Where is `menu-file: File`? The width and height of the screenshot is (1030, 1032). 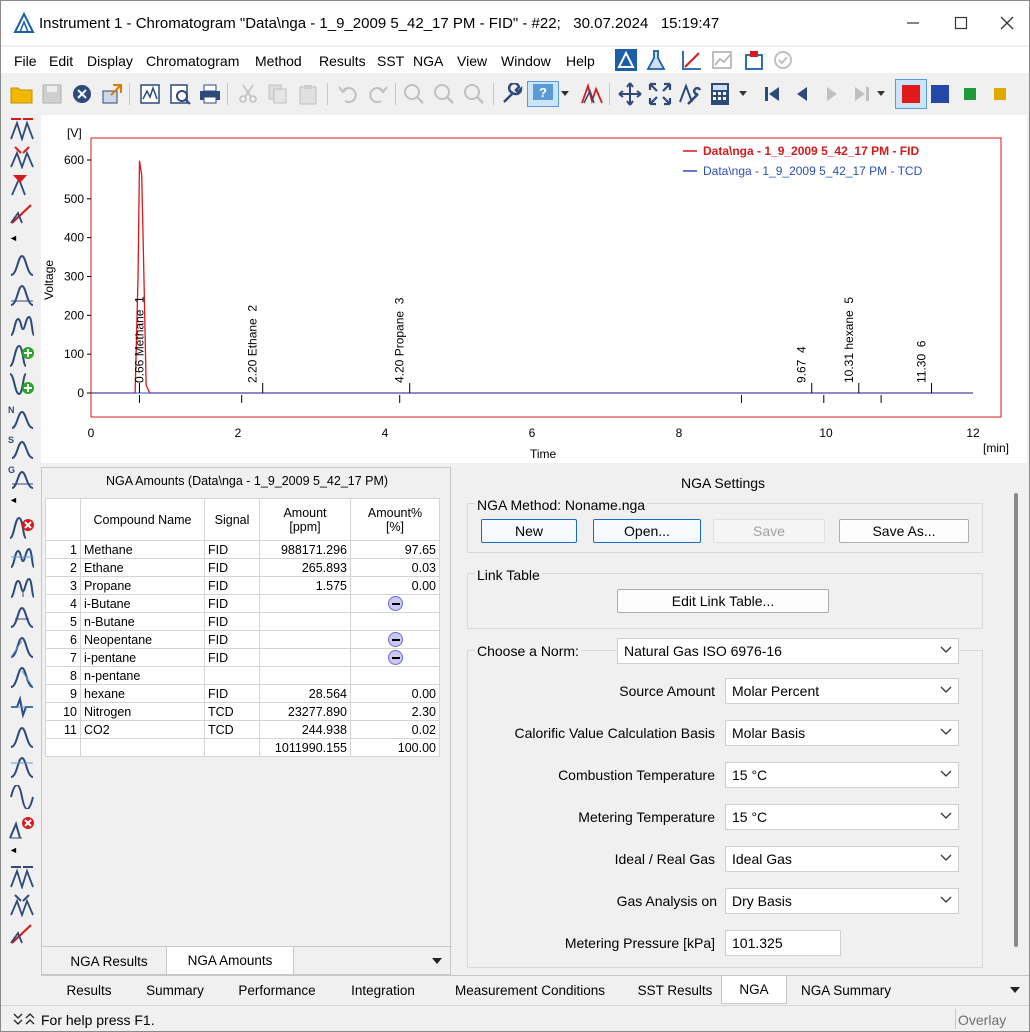 menu-file: File is located at coordinates (25, 61).